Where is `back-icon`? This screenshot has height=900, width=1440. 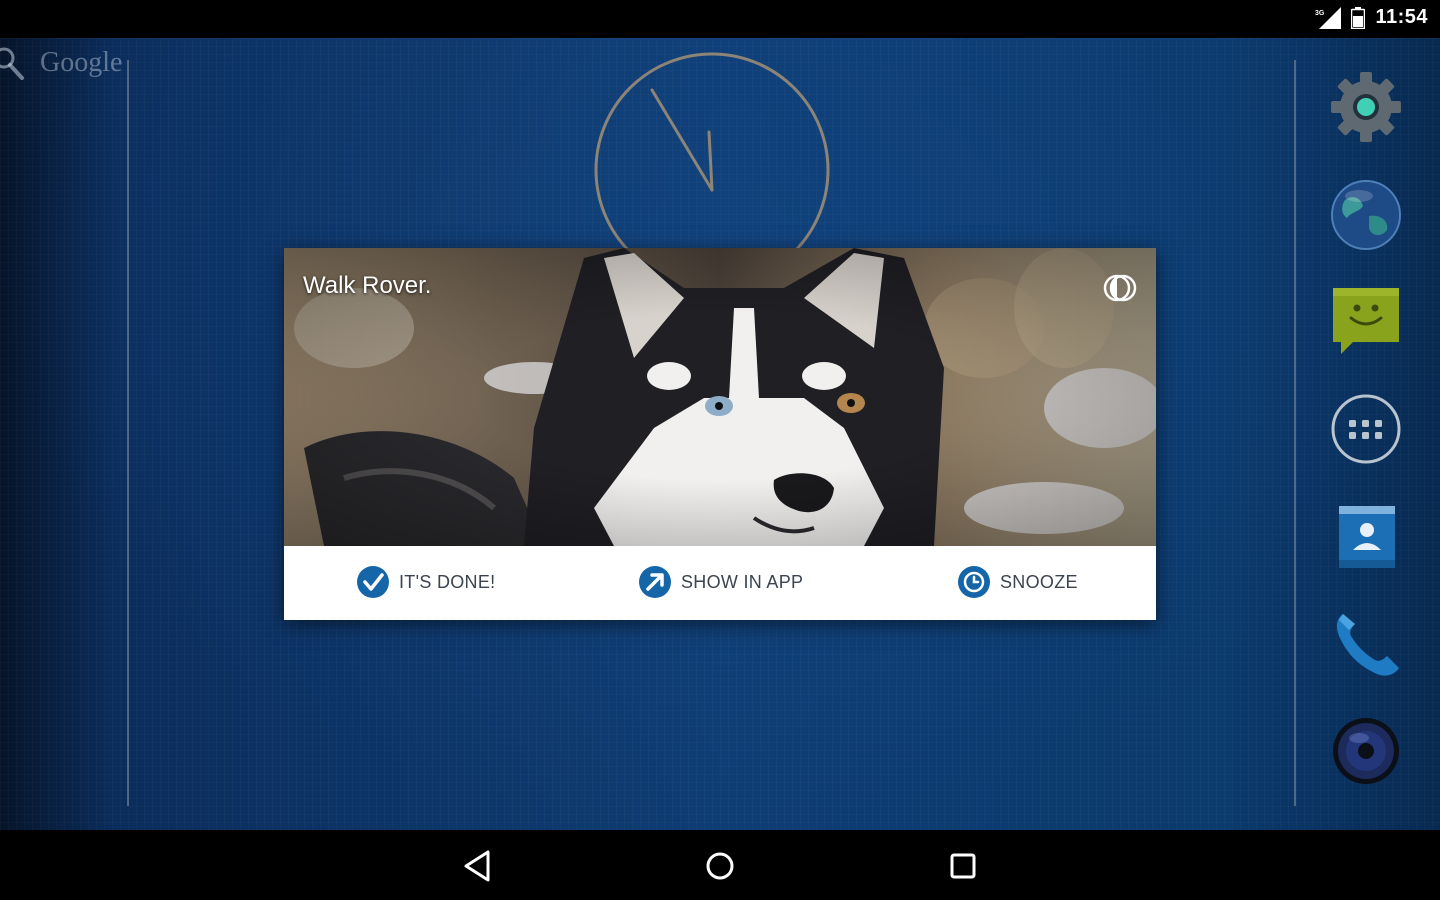 back-icon is located at coordinates (477, 866).